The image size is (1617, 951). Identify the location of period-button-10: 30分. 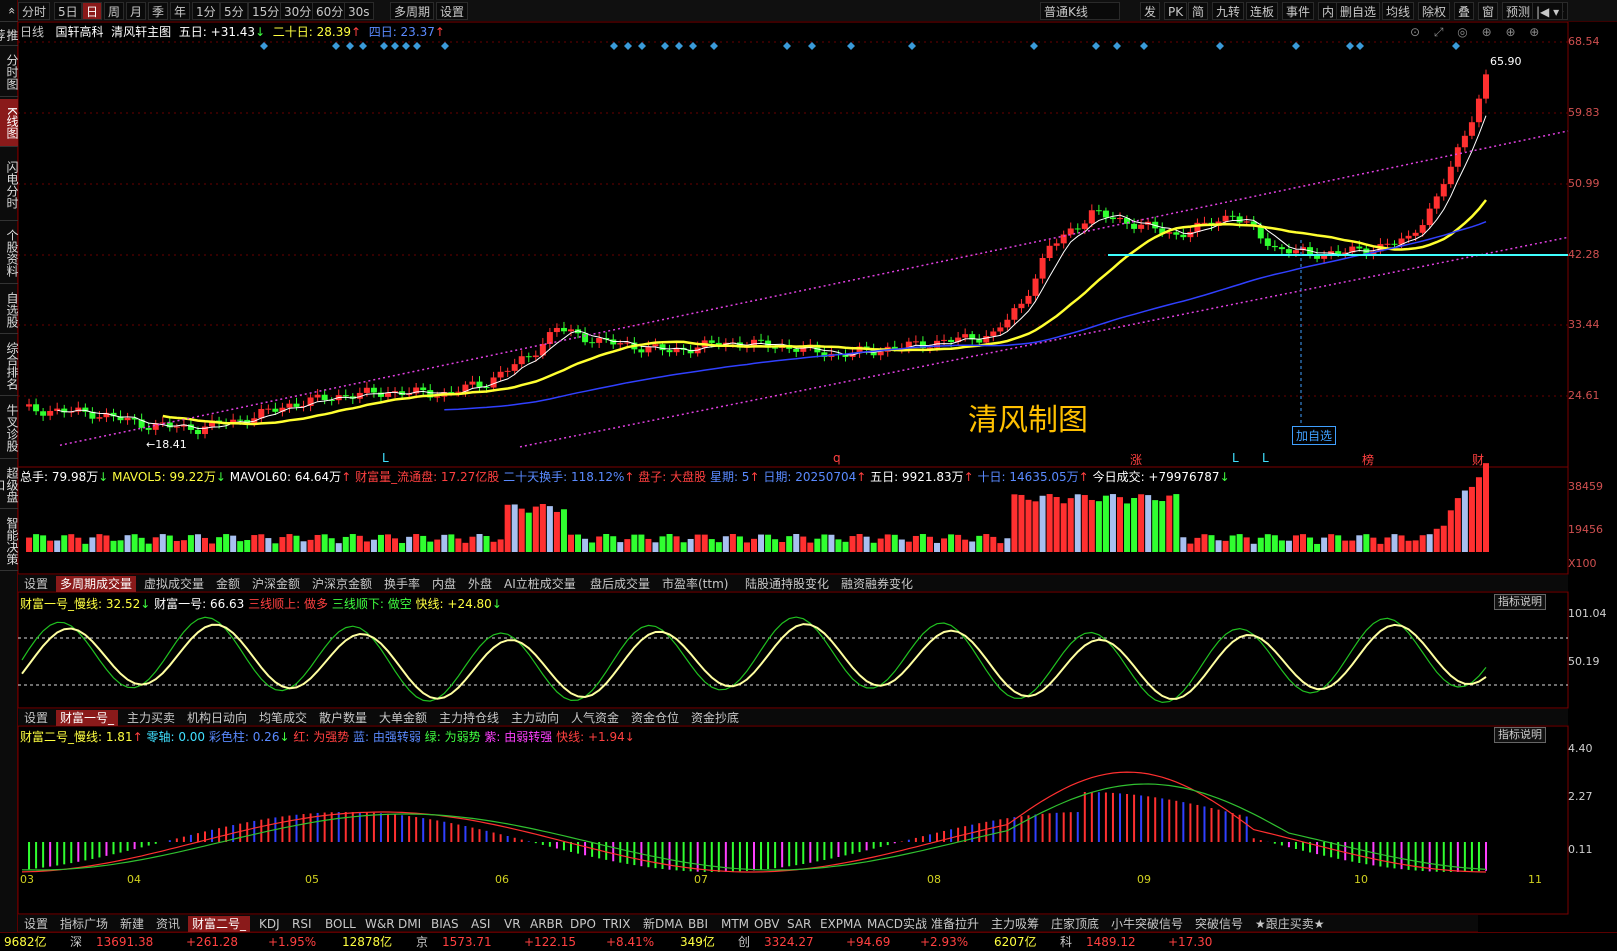
(298, 11).